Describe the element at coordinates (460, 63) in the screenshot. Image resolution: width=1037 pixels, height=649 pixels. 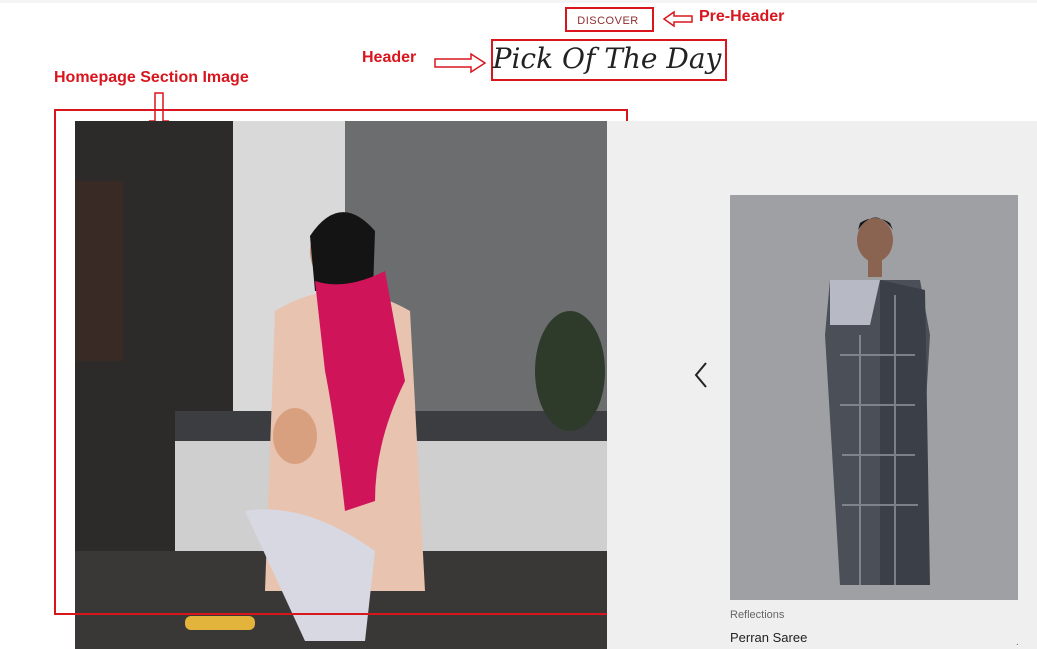
I see `header-arrow-icon` at that location.